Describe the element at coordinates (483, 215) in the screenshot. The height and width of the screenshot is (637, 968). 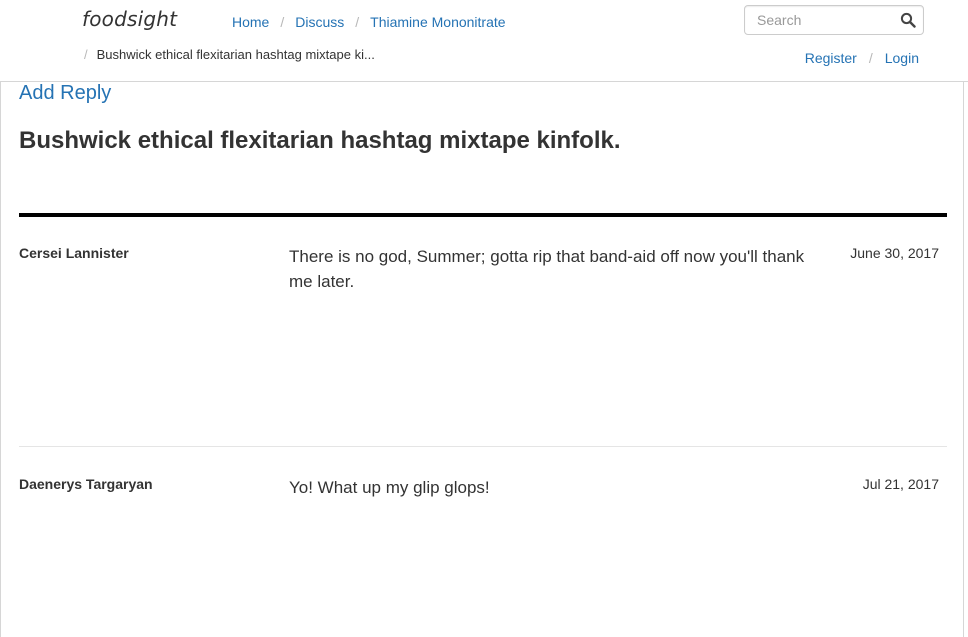
I see `title-divider` at that location.